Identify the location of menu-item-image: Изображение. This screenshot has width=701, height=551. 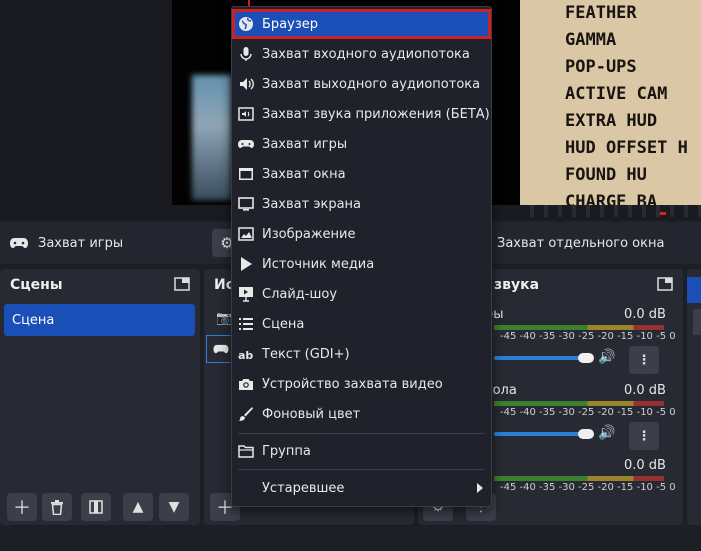
(361, 234).